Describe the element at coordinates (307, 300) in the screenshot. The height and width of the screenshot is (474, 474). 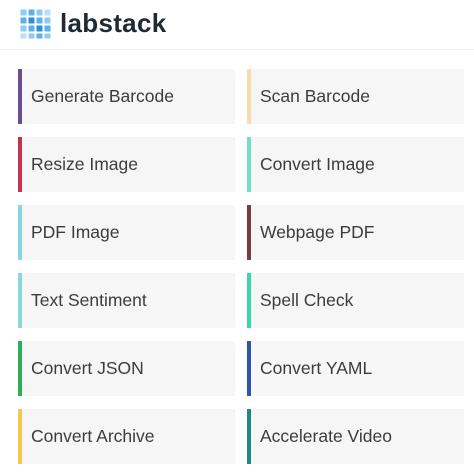
I see `tool-label: Spell Check` at that location.